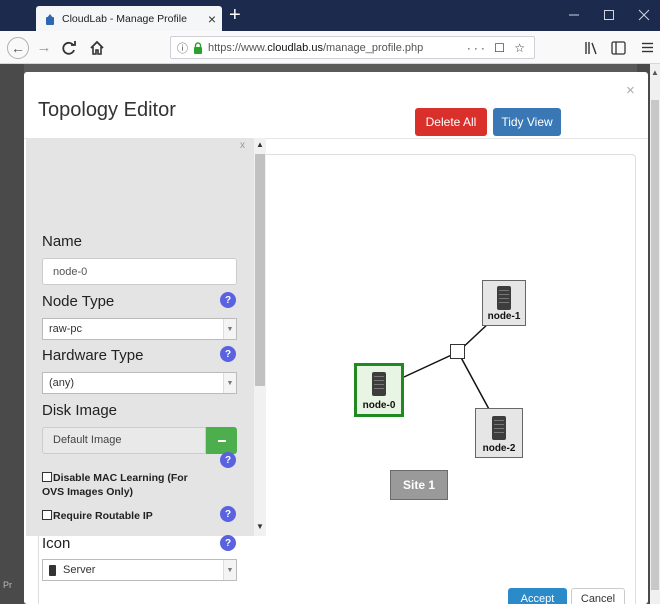 Image resolution: width=660 pixels, height=604 pixels. I want to click on topology-node-0: node-0, so click(379, 390).